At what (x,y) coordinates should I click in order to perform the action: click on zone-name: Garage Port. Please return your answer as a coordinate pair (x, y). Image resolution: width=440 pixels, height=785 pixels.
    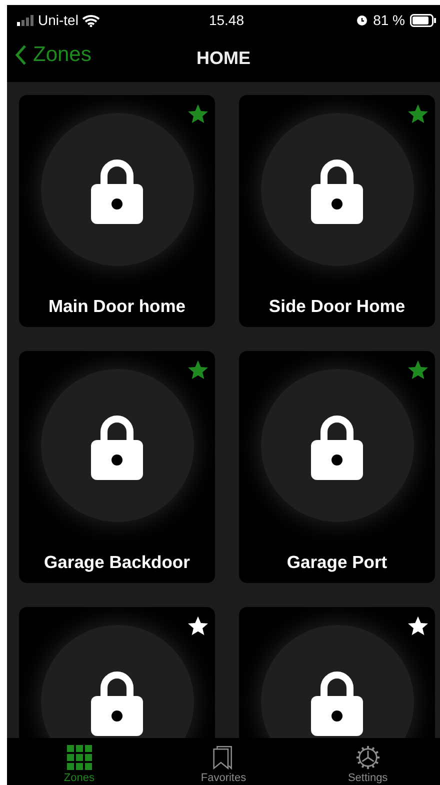
    Looking at the image, I should click on (337, 562).